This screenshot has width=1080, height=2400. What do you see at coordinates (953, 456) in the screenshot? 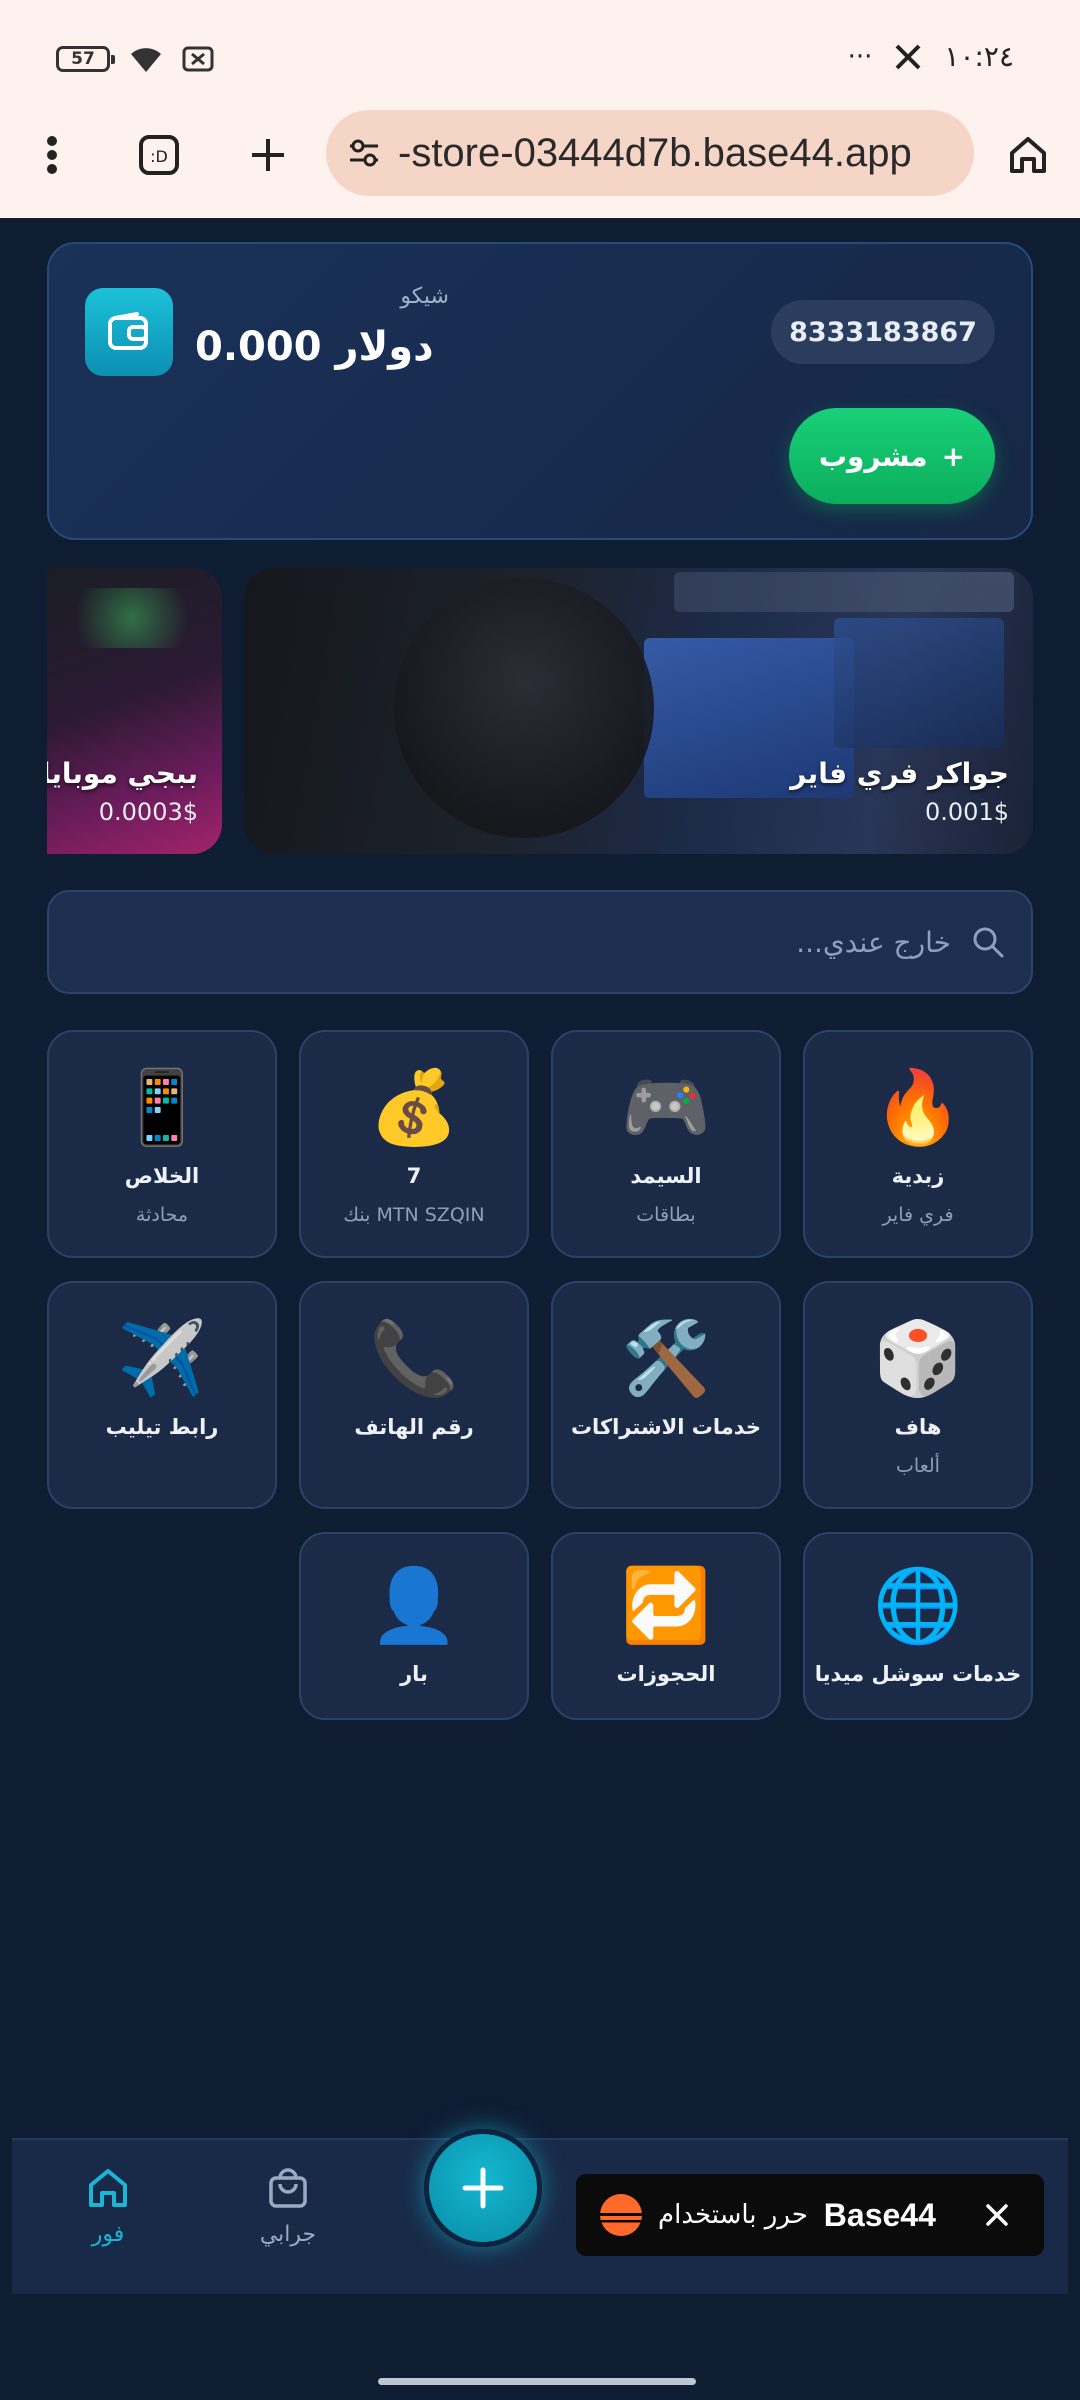
I see `plus-icon: +` at bounding box center [953, 456].